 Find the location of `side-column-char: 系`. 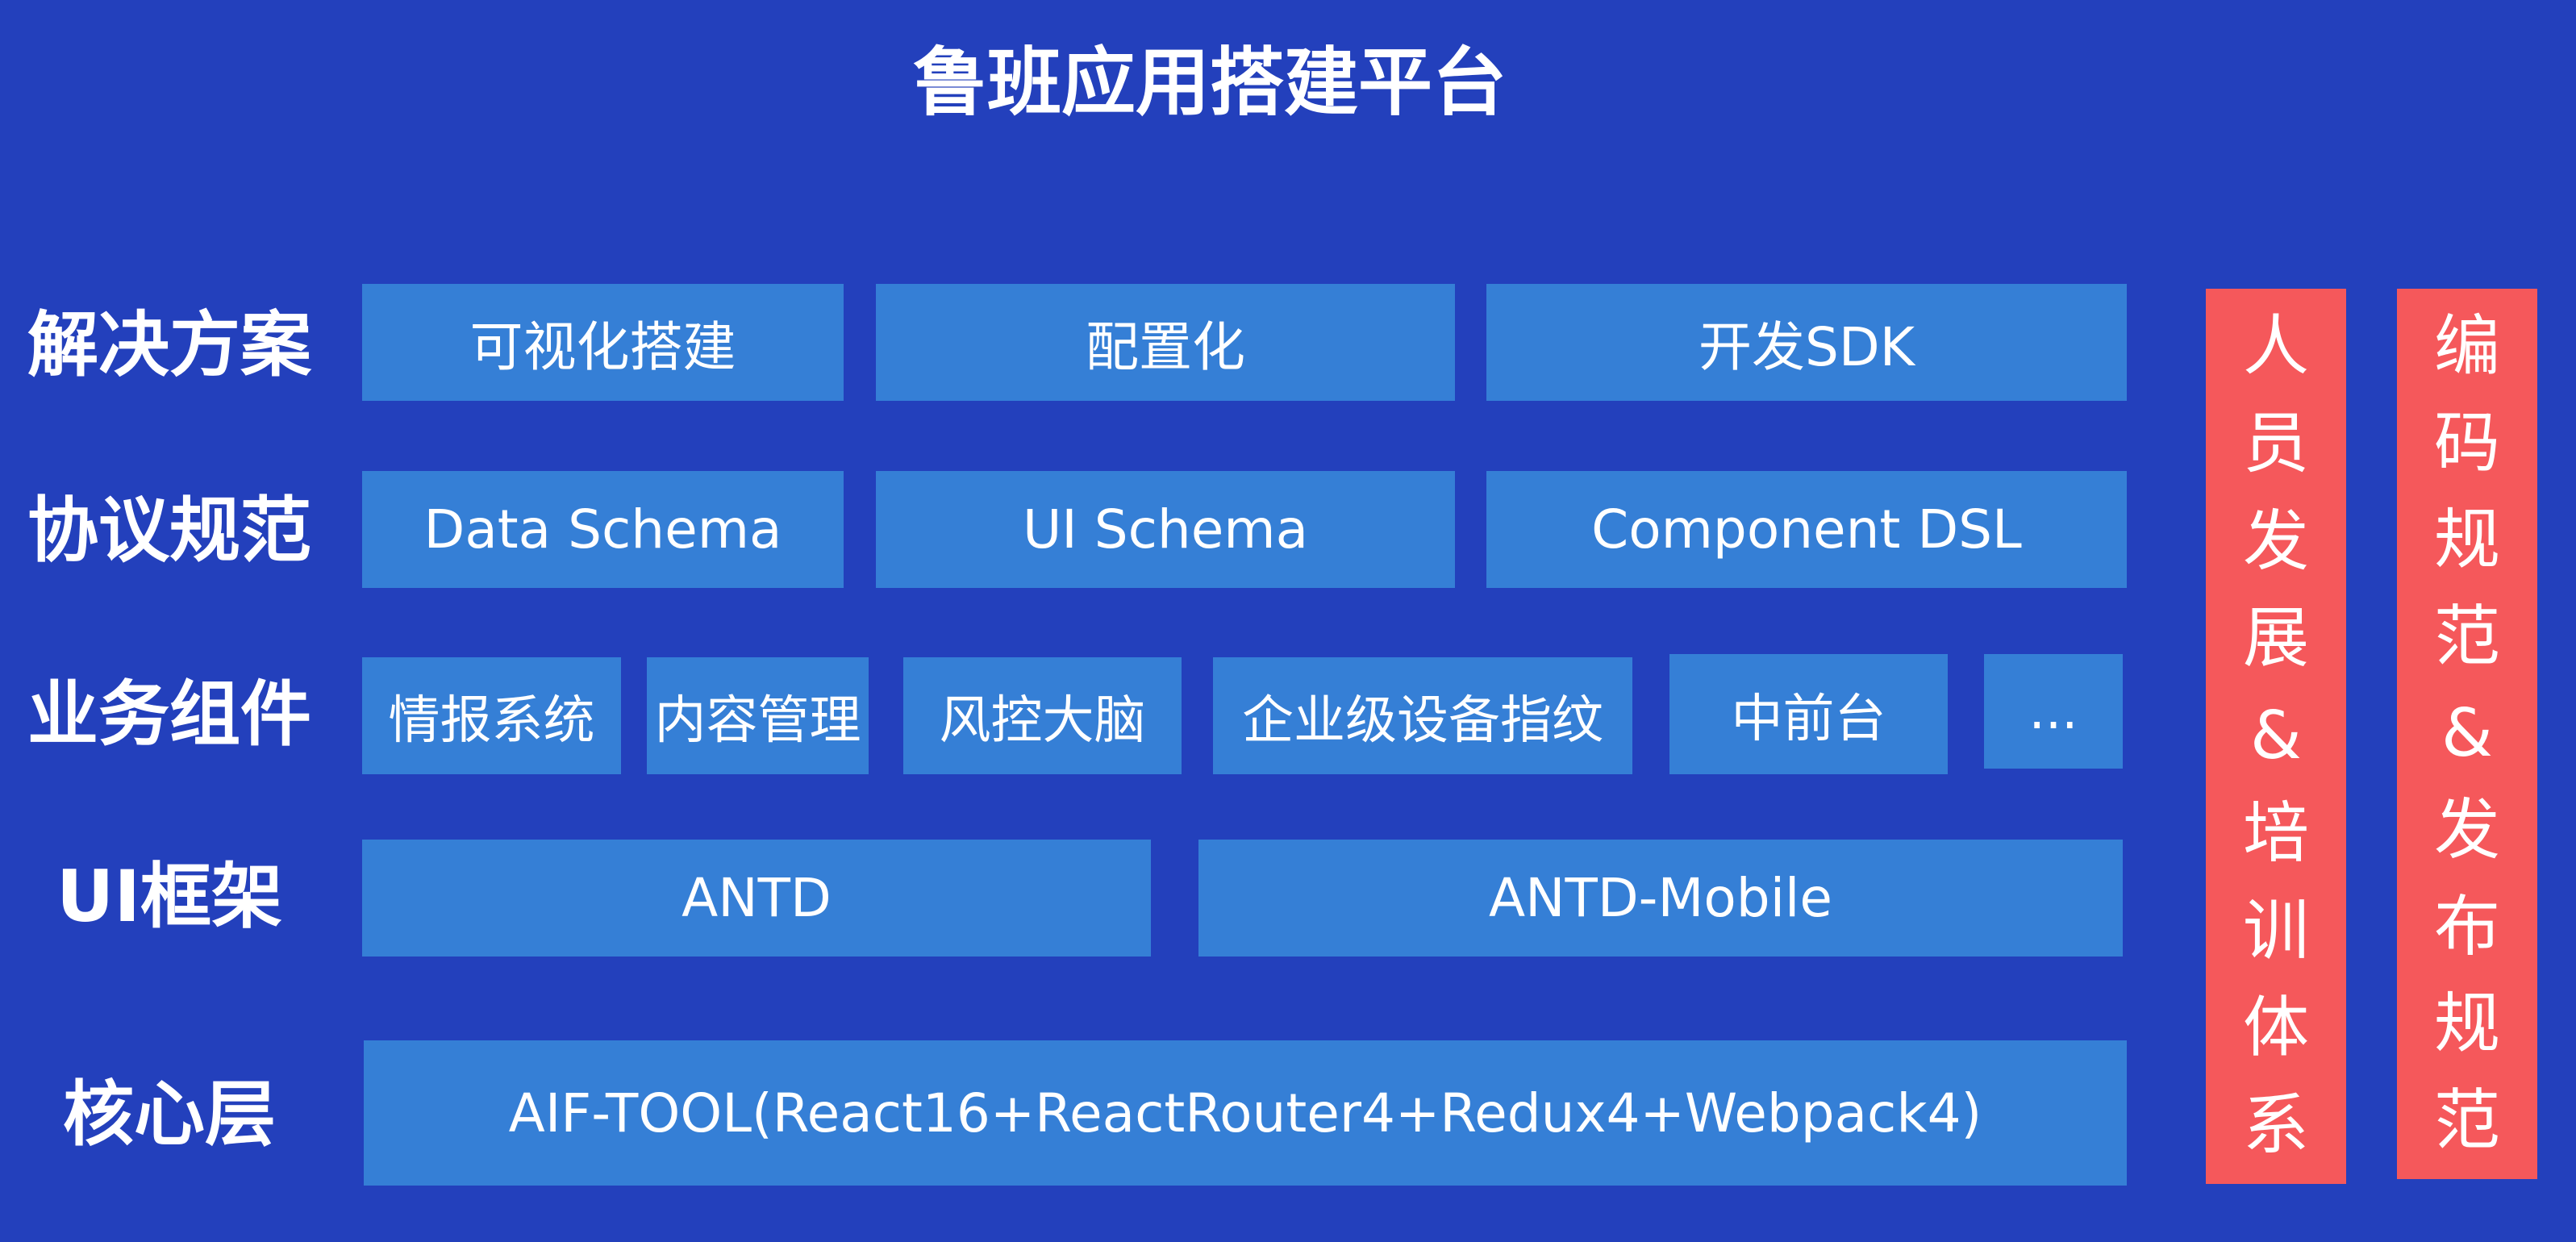

side-column-char: 系 is located at coordinates (2275, 1125).